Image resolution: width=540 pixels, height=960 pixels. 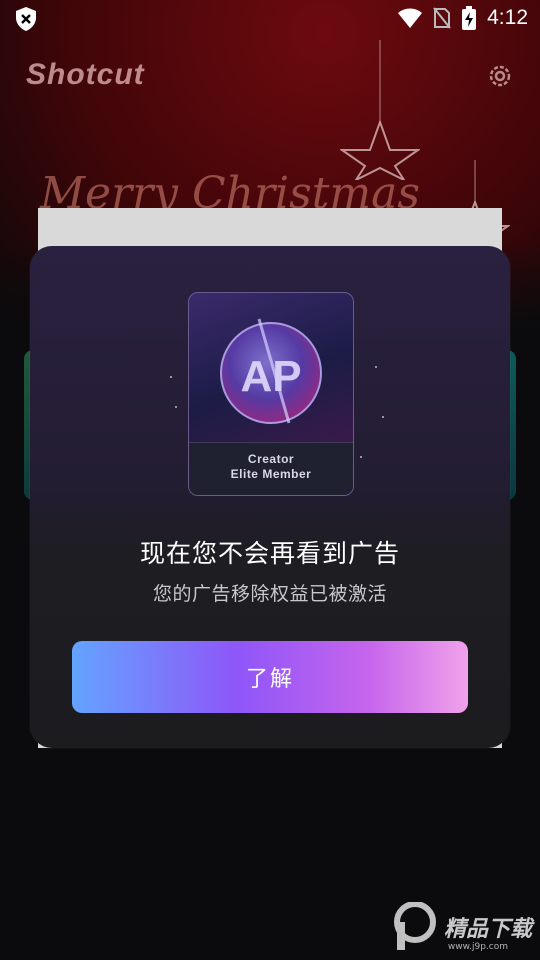 I want to click on card-label-creator: Creator, so click(x=271, y=459).